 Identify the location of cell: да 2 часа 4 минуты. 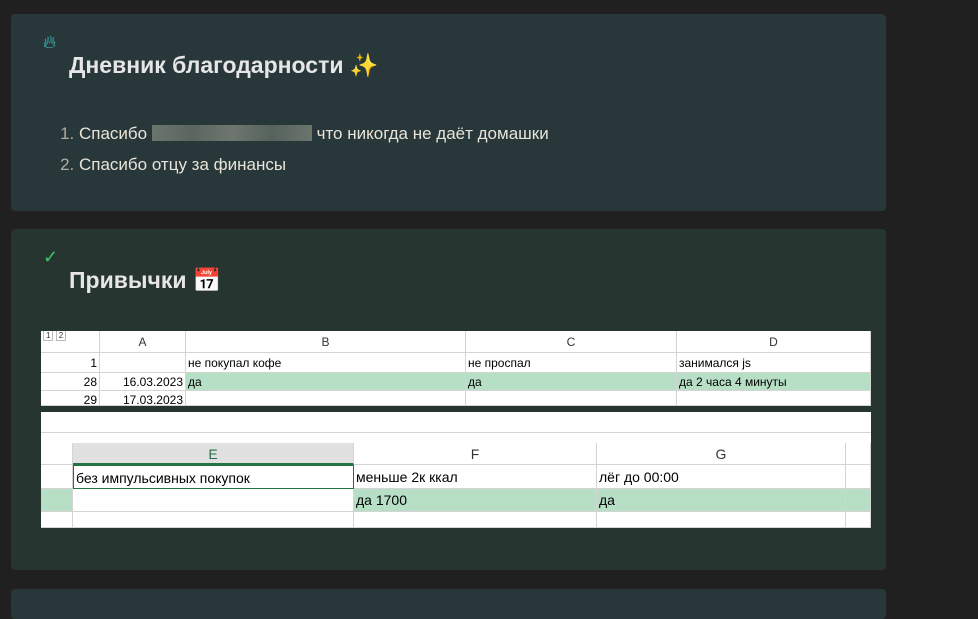
(774, 382).